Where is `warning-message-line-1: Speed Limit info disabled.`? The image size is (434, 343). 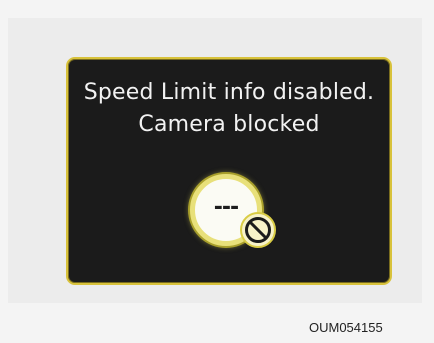
warning-message-line-1: Speed Limit info disabled. is located at coordinates (229, 92).